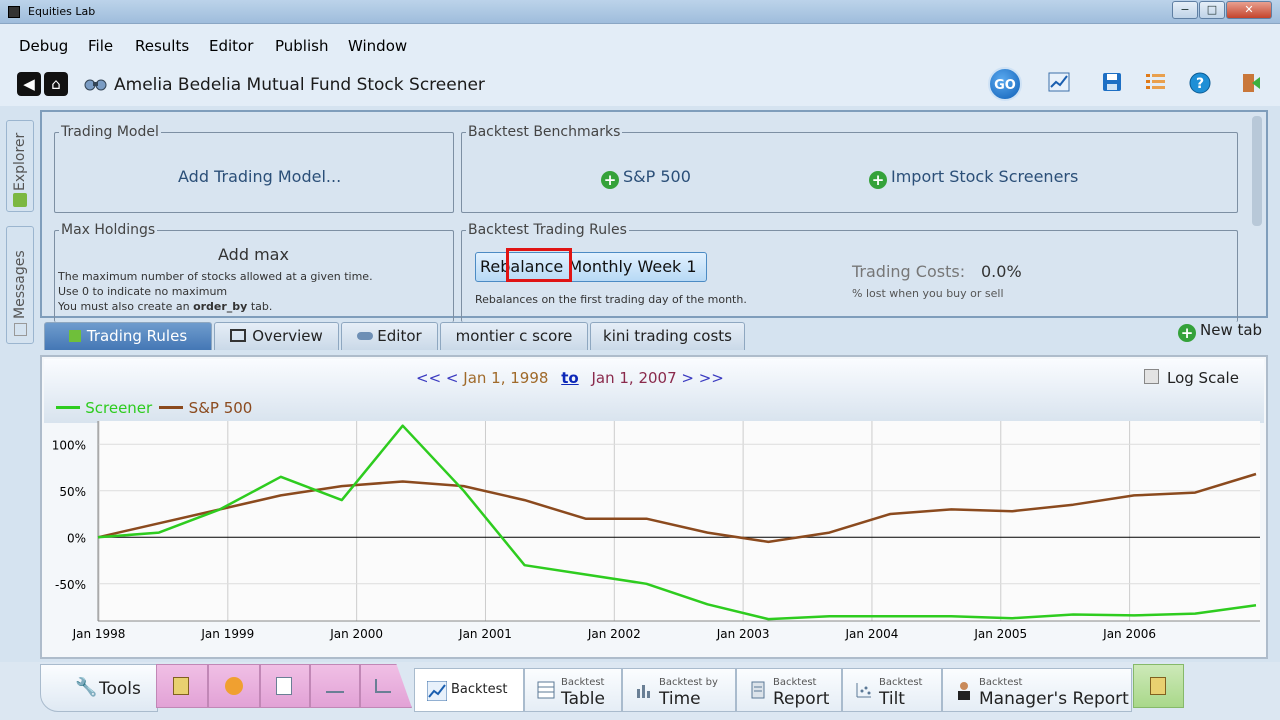 The height and width of the screenshot is (720, 1280). Describe the element at coordinates (1151, 376) in the screenshot. I see `log-scale-checkbox` at that location.